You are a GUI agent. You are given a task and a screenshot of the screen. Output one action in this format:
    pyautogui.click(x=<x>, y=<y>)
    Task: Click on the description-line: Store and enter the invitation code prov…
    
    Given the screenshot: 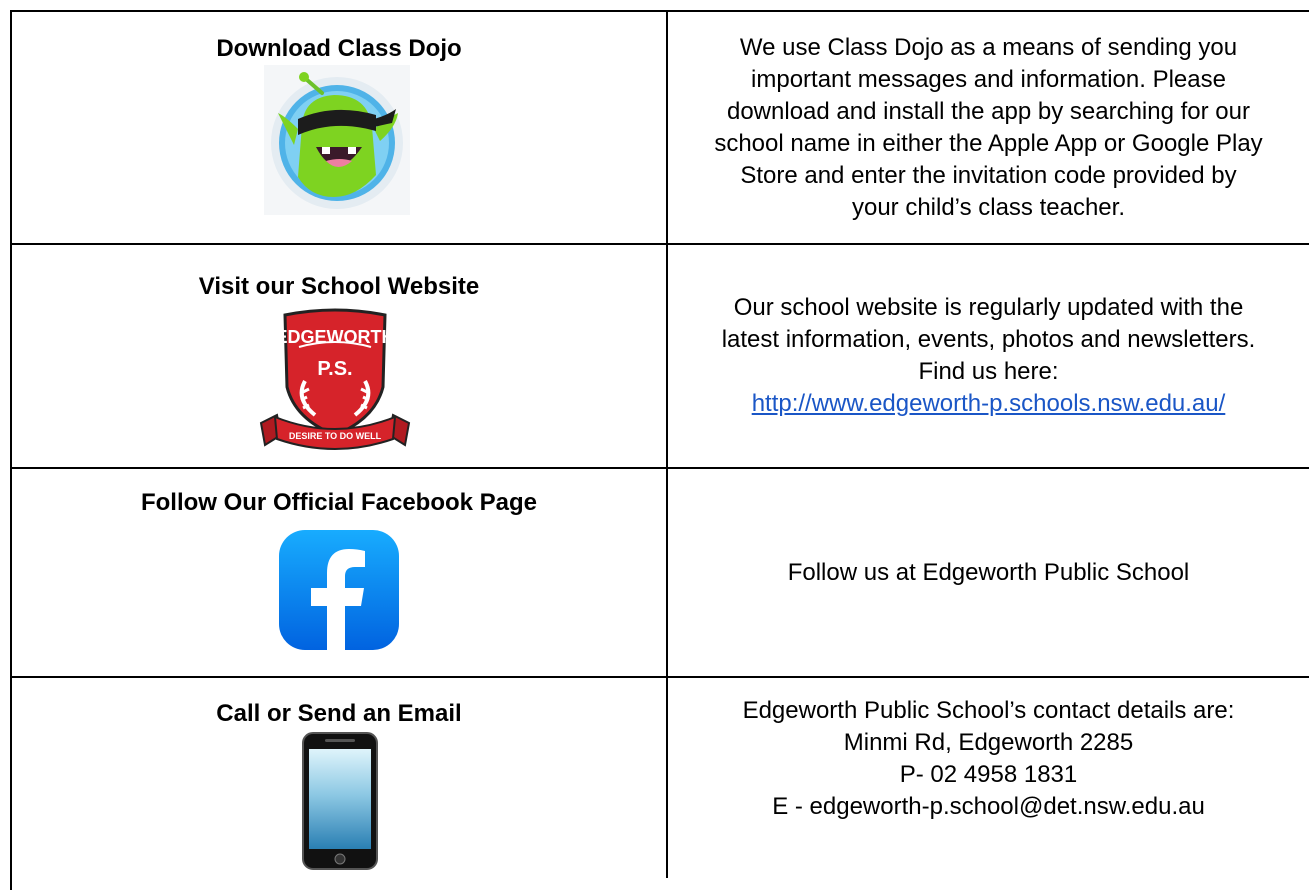 What is the action you would take?
    pyautogui.click(x=988, y=175)
    